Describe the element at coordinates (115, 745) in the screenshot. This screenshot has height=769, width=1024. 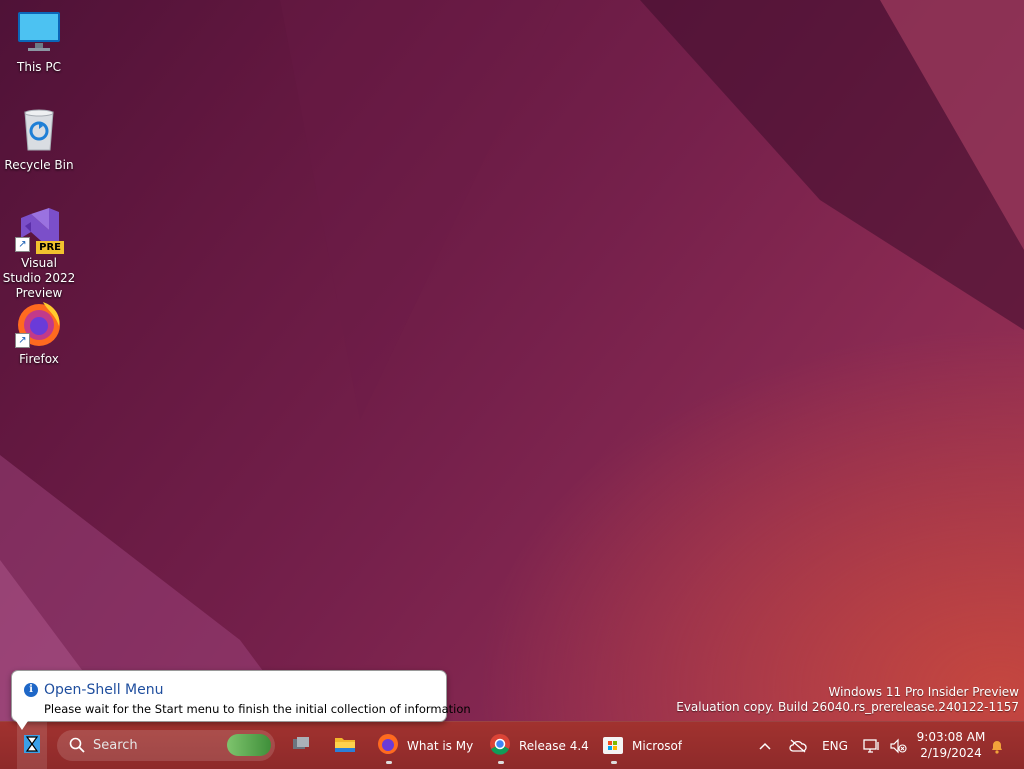
I see `search-placeholder: Search` at that location.